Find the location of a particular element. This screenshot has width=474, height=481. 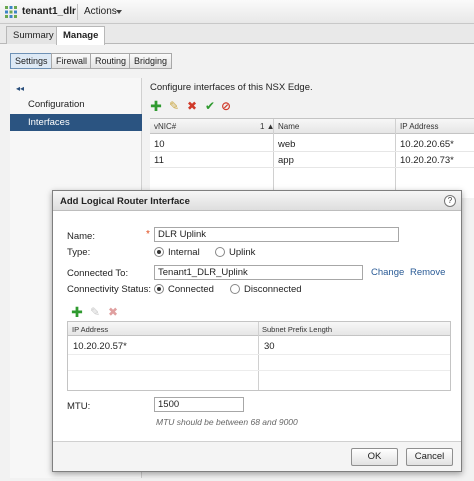

subtab-bridging: Bridging is located at coordinates (151, 61).